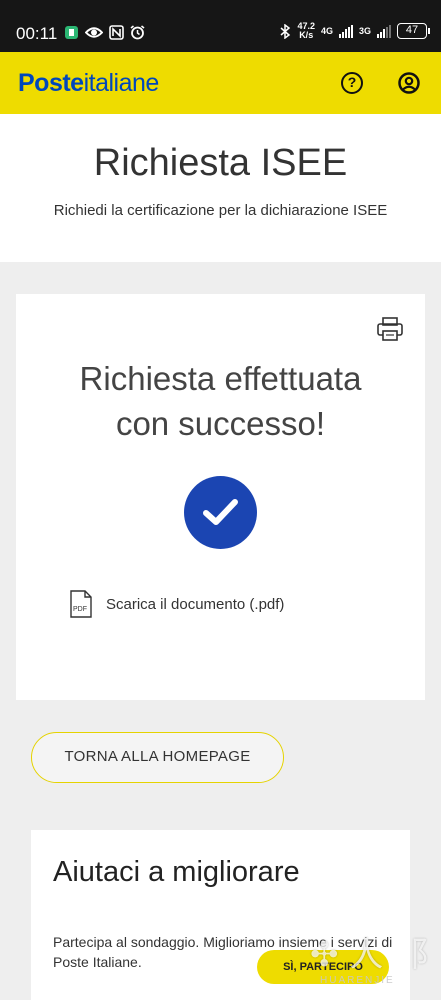 This screenshot has height=1000, width=441. What do you see at coordinates (220, 378) in the screenshot?
I see `success-message-line1: Richiesta effettuata` at bounding box center [220, 378].